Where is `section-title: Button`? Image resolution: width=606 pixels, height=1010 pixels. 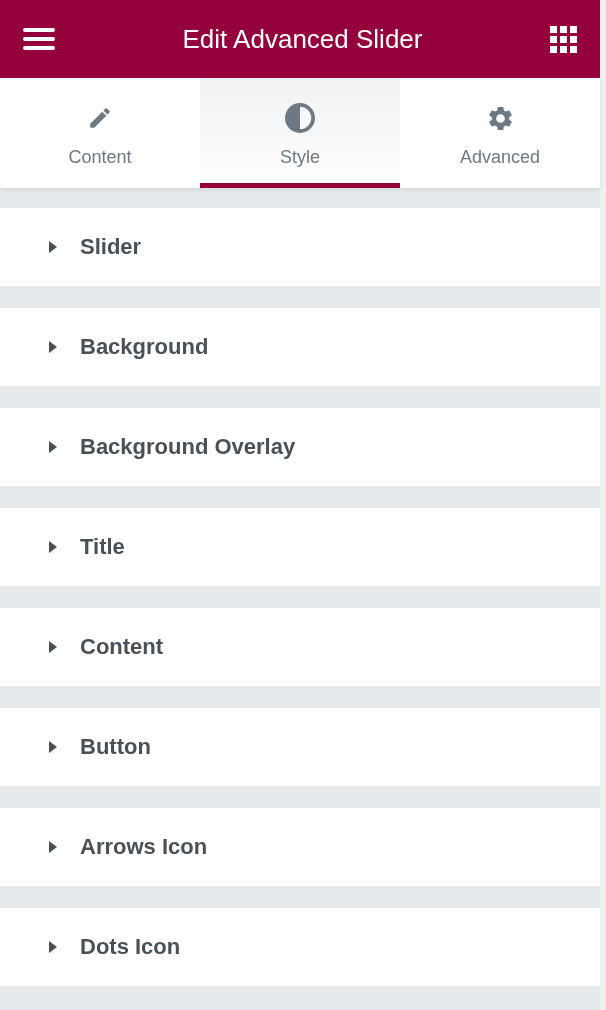 section-title: Button is located at coordinates (115, 747).